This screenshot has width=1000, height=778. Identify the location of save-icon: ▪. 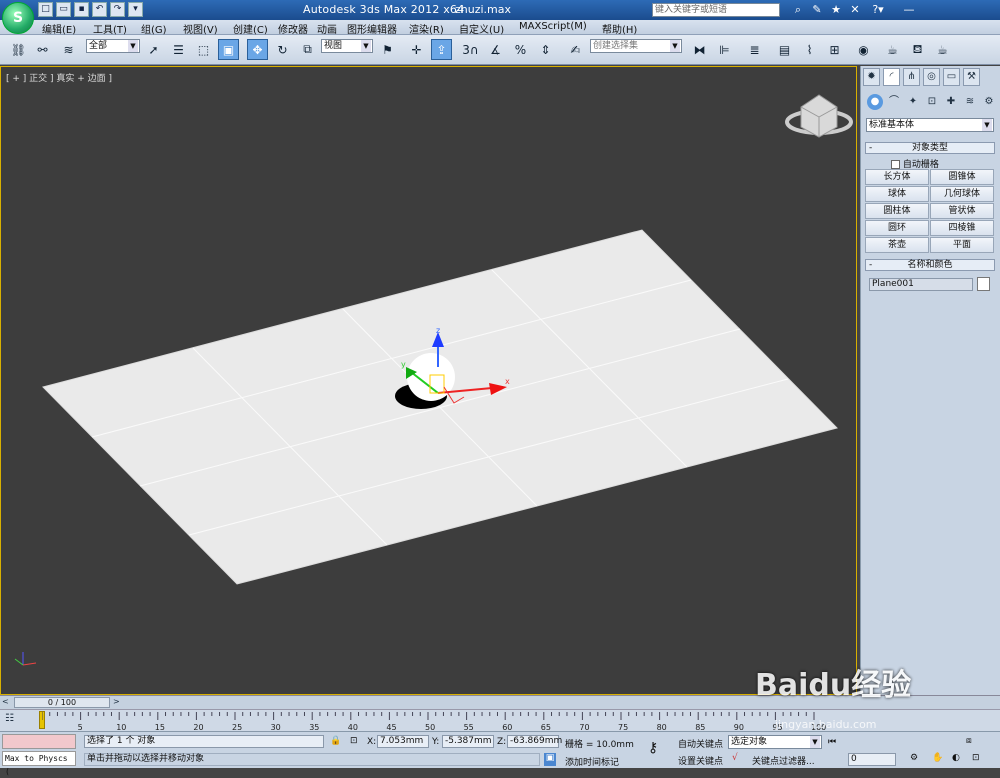
(81, 9).